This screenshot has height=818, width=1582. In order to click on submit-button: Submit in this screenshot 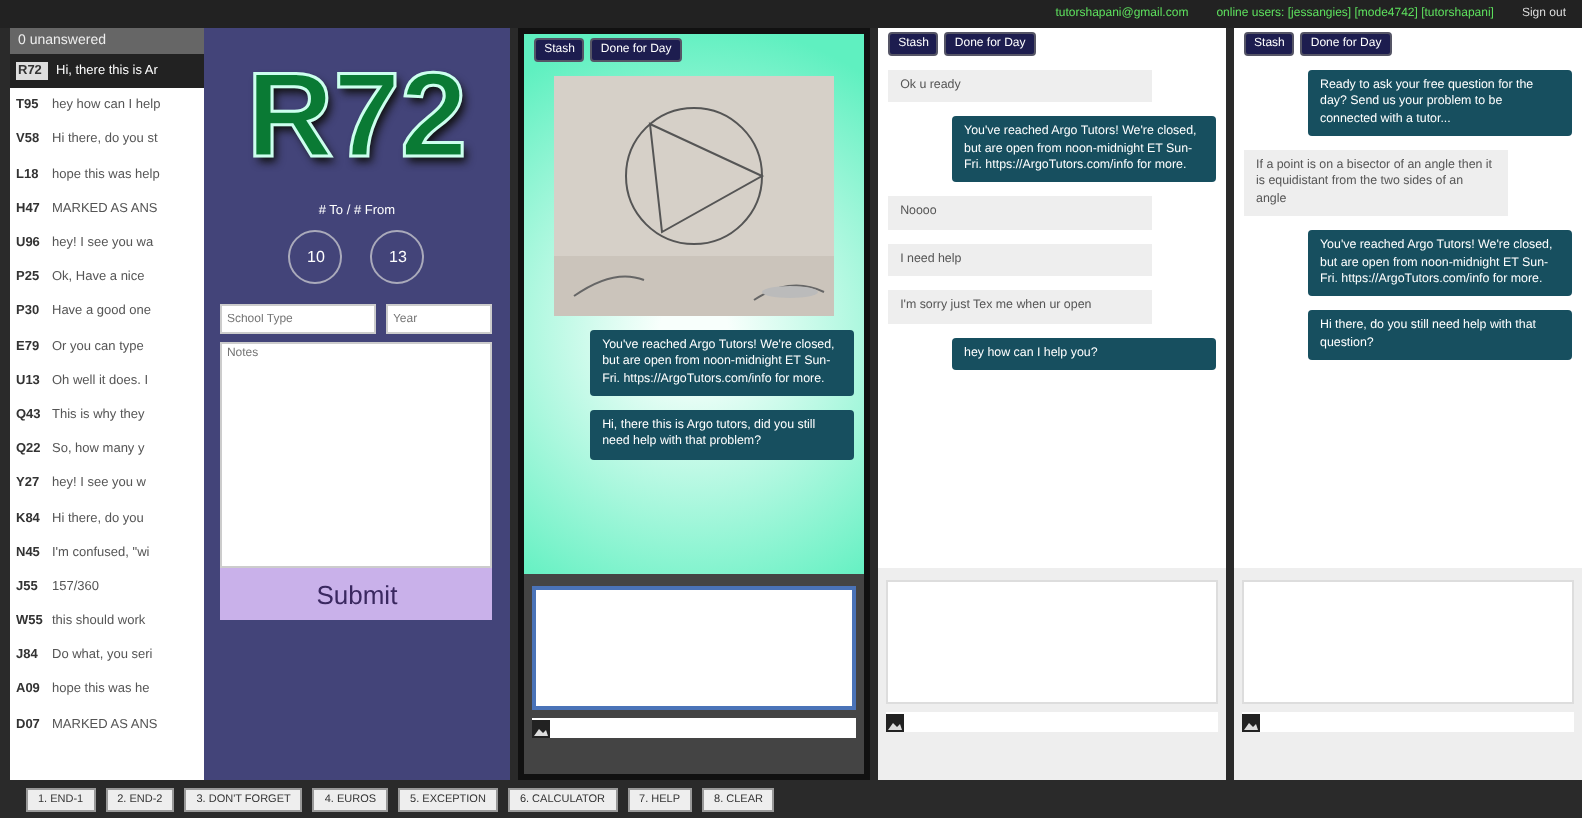, I will do `click(356, 594)`.